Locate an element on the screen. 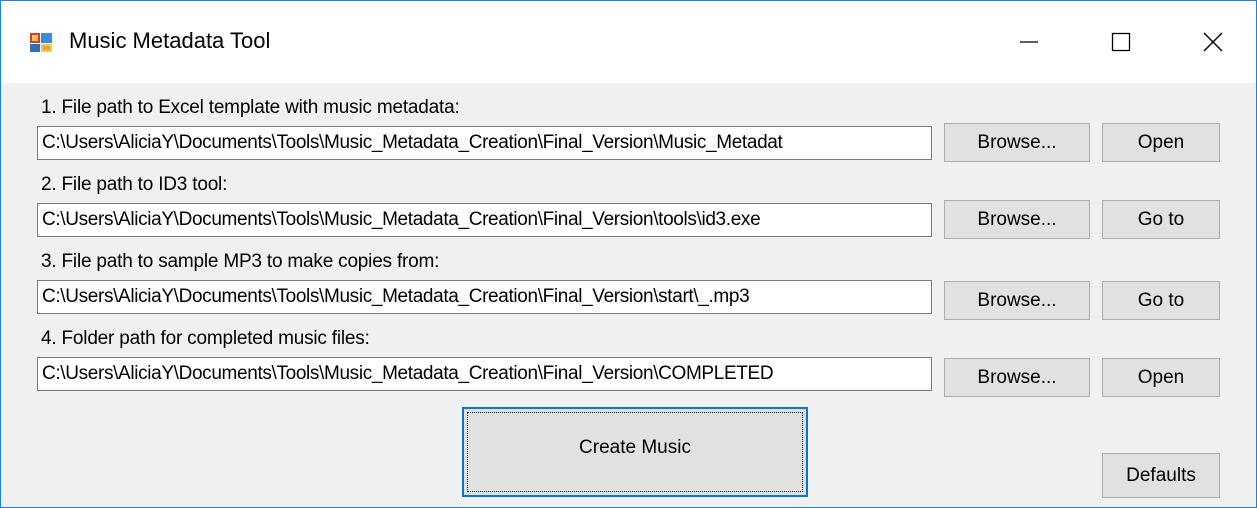 This screenshot has width=1257, height=508. id3-tool-label: 2. File path to ID3 tool: is located at coordinates (134, 184).